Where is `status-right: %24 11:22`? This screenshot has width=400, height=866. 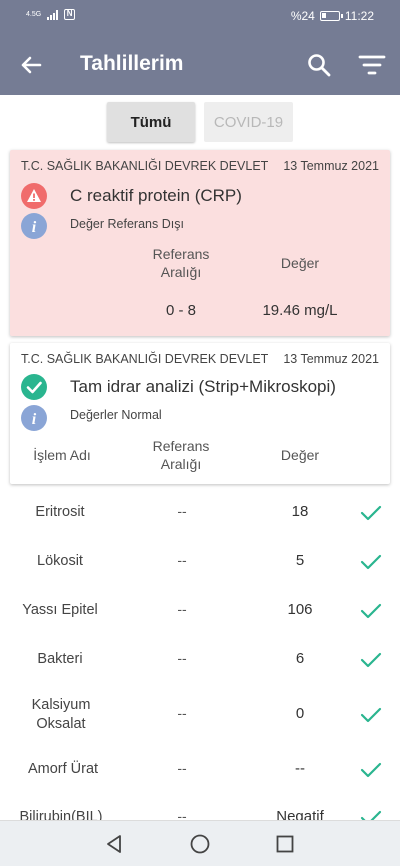 status-right: %24 11:22 is located at coordinates (332, 16).